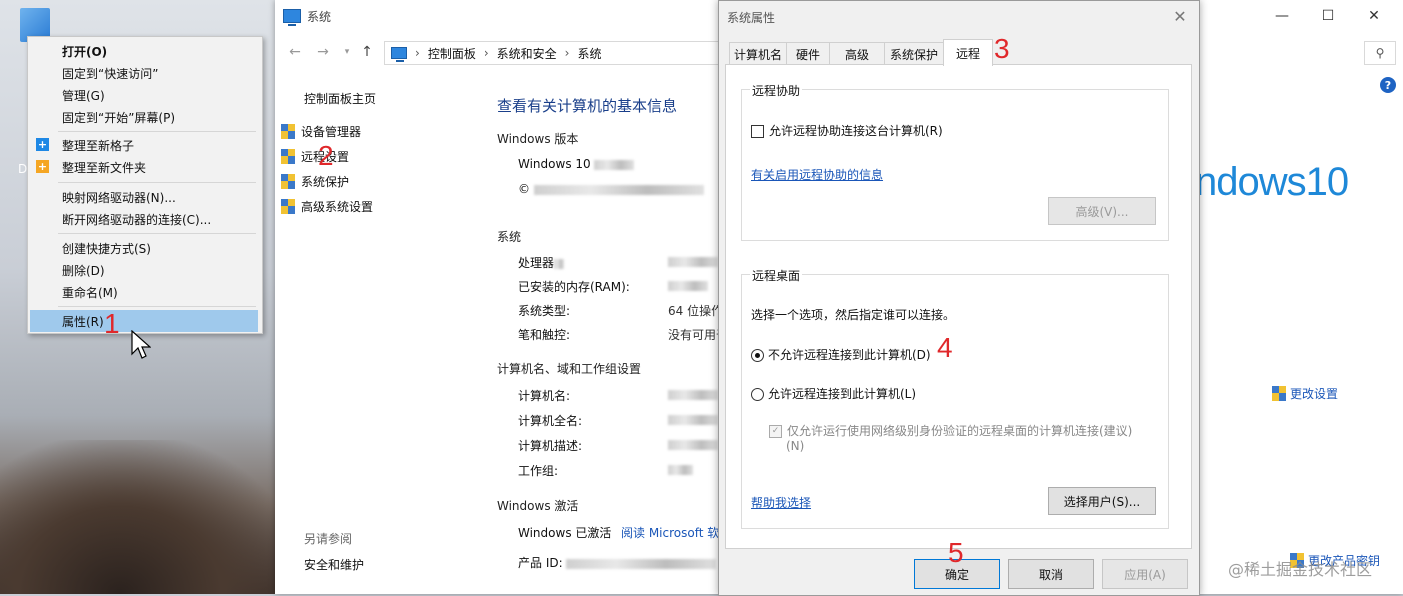  Describe the element at coordinates (295, 52) in the screenshot. I see `back-arrow-icon: ←` at that location.